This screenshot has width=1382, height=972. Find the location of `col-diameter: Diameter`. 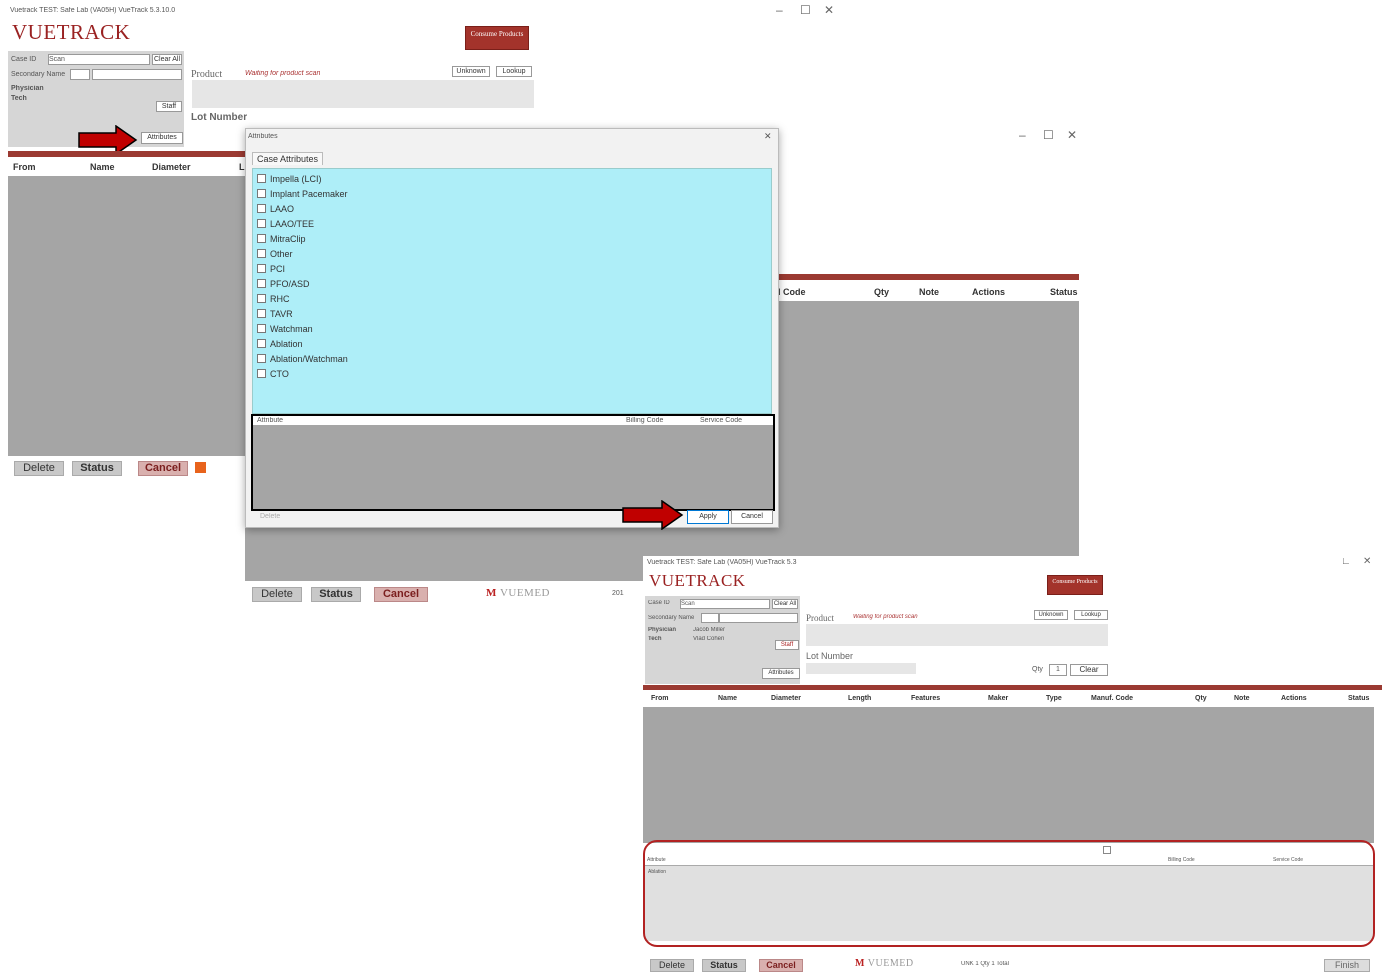

col-diameter: Diameter is located at coordinates (171, 167).